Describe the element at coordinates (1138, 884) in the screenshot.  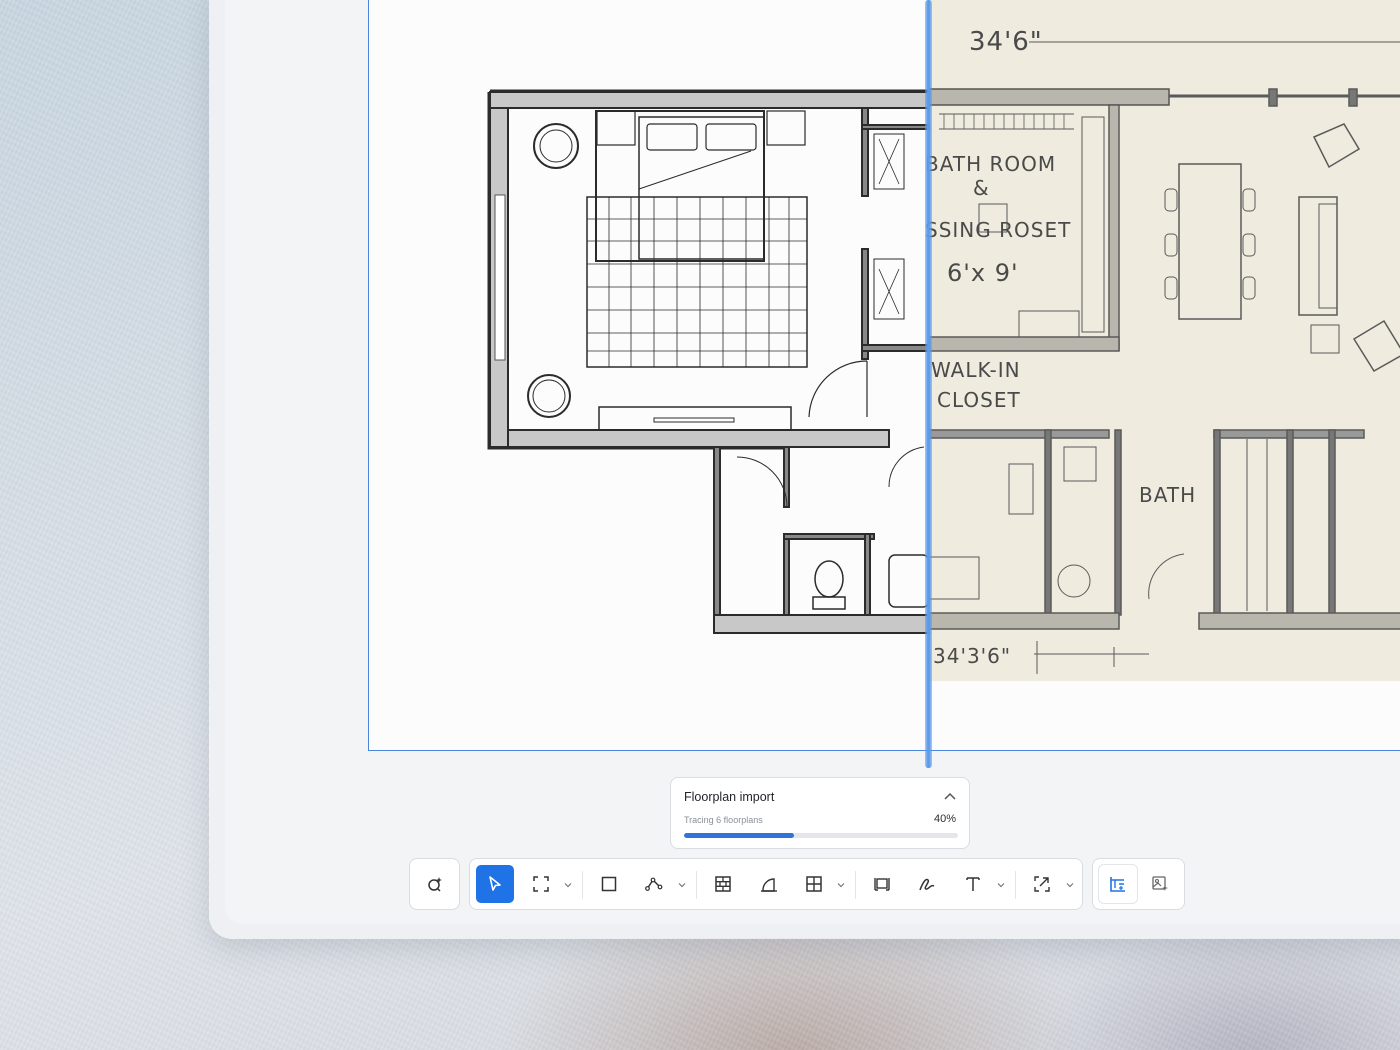
I see `toolbar-floorplan-group` at that location.